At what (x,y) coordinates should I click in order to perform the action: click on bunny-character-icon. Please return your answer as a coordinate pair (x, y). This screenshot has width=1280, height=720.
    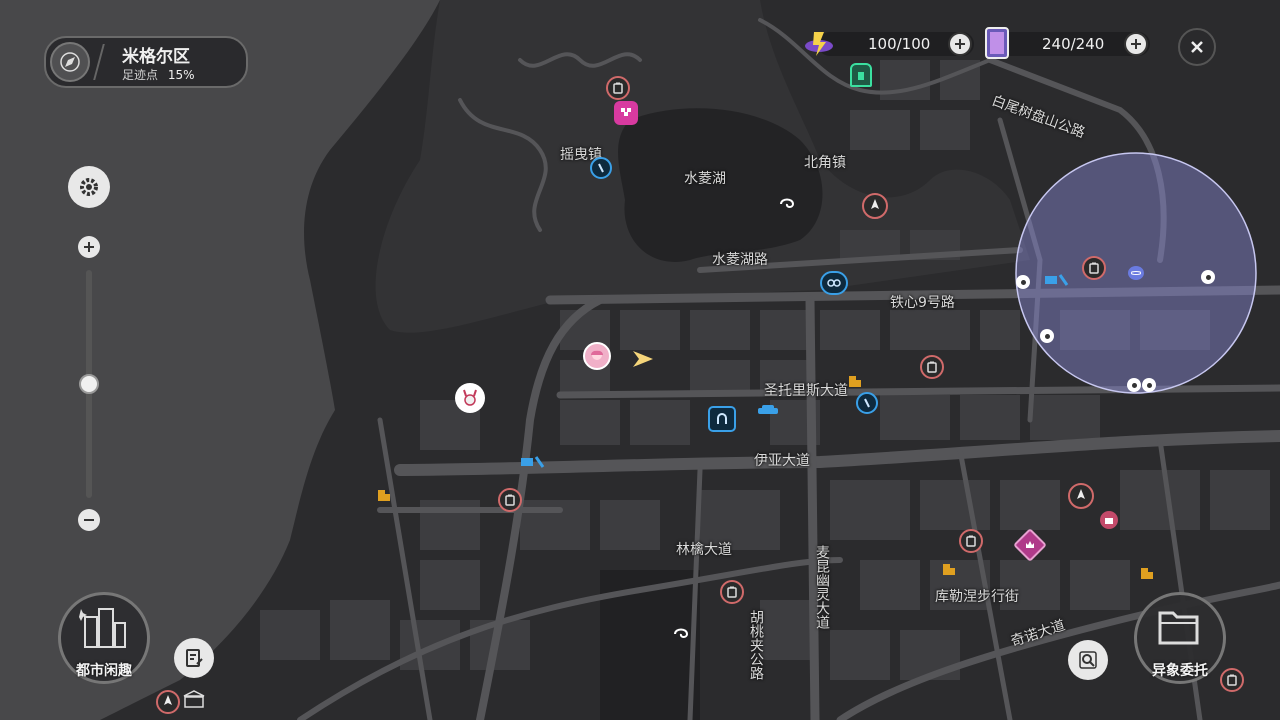
    Looking at the image, I should click on (470, 397).